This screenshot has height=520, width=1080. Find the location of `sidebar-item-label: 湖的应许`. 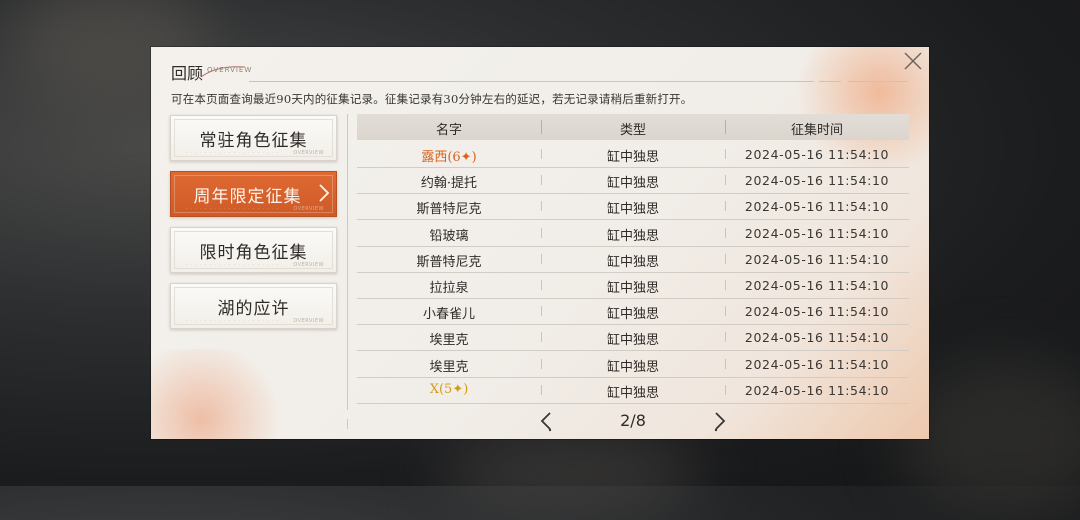

sidebar-item-label: 湖的应许 is located at coordinates (253, 309).